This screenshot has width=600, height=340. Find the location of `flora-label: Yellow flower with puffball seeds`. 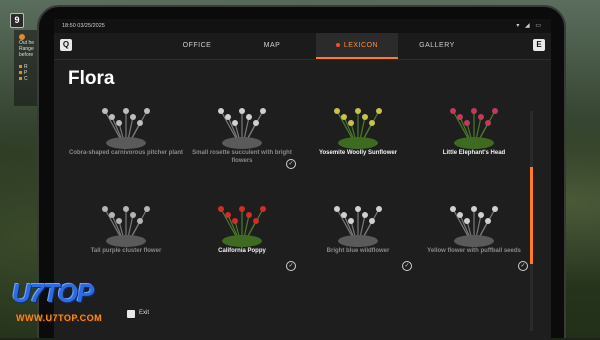

flora-label: Yellow flower with puffball seeds is located at coordinates (474, 251).